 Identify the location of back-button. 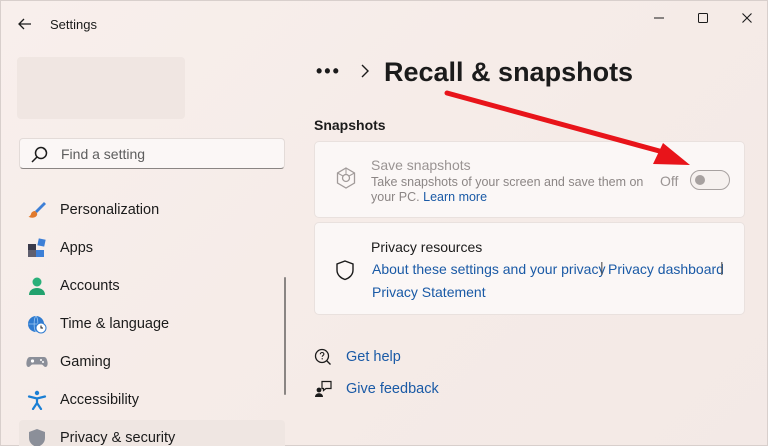
(25, 24).